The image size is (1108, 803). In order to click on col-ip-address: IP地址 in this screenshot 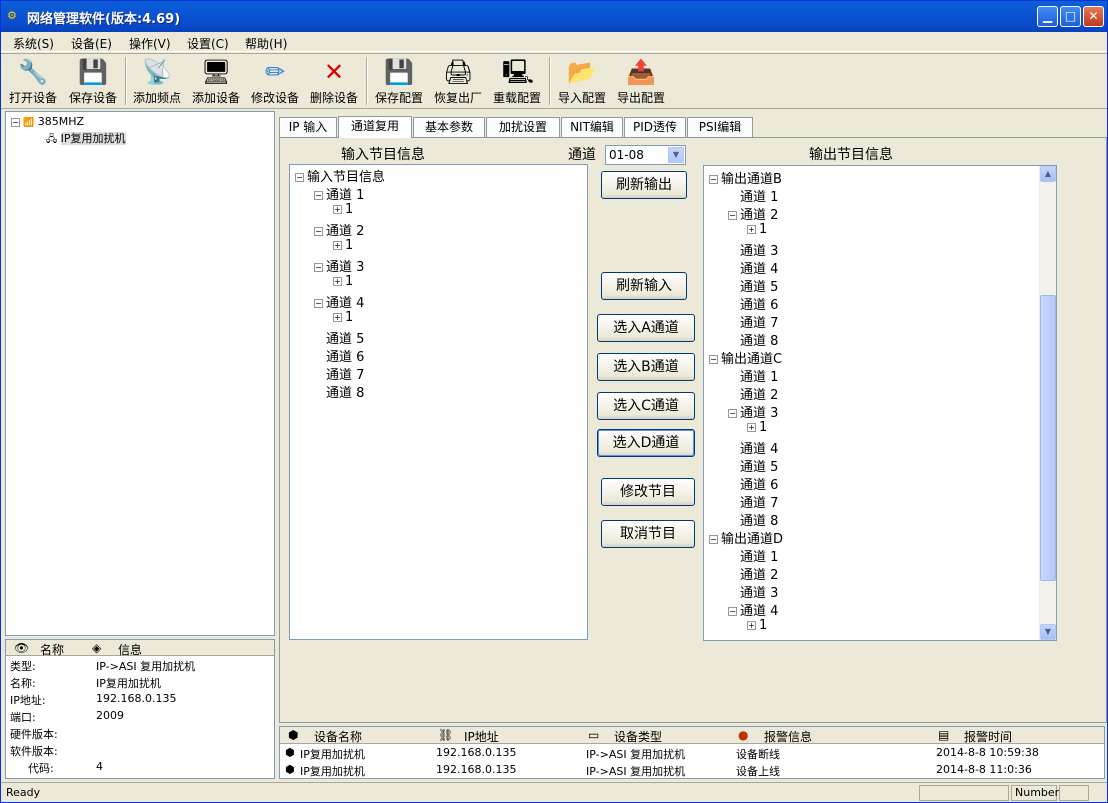, I will do `click(481, 736)`.